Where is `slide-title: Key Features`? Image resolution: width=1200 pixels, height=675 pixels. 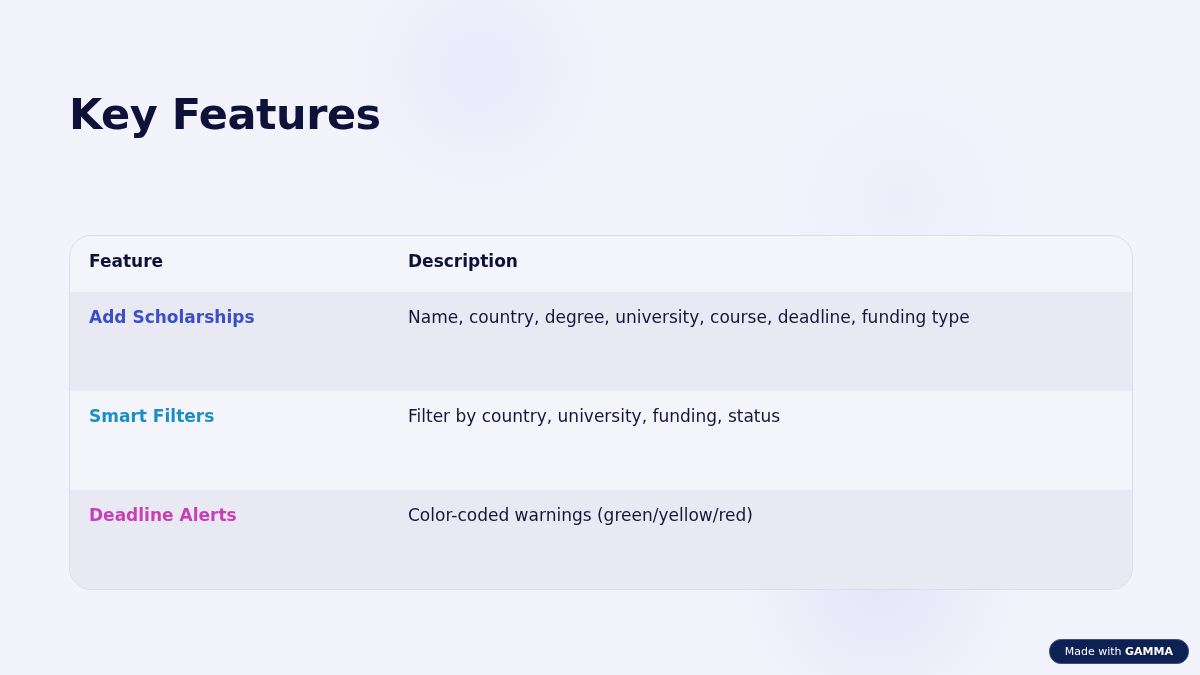
slide-title: Key Features is located at coordinates (225, 114).